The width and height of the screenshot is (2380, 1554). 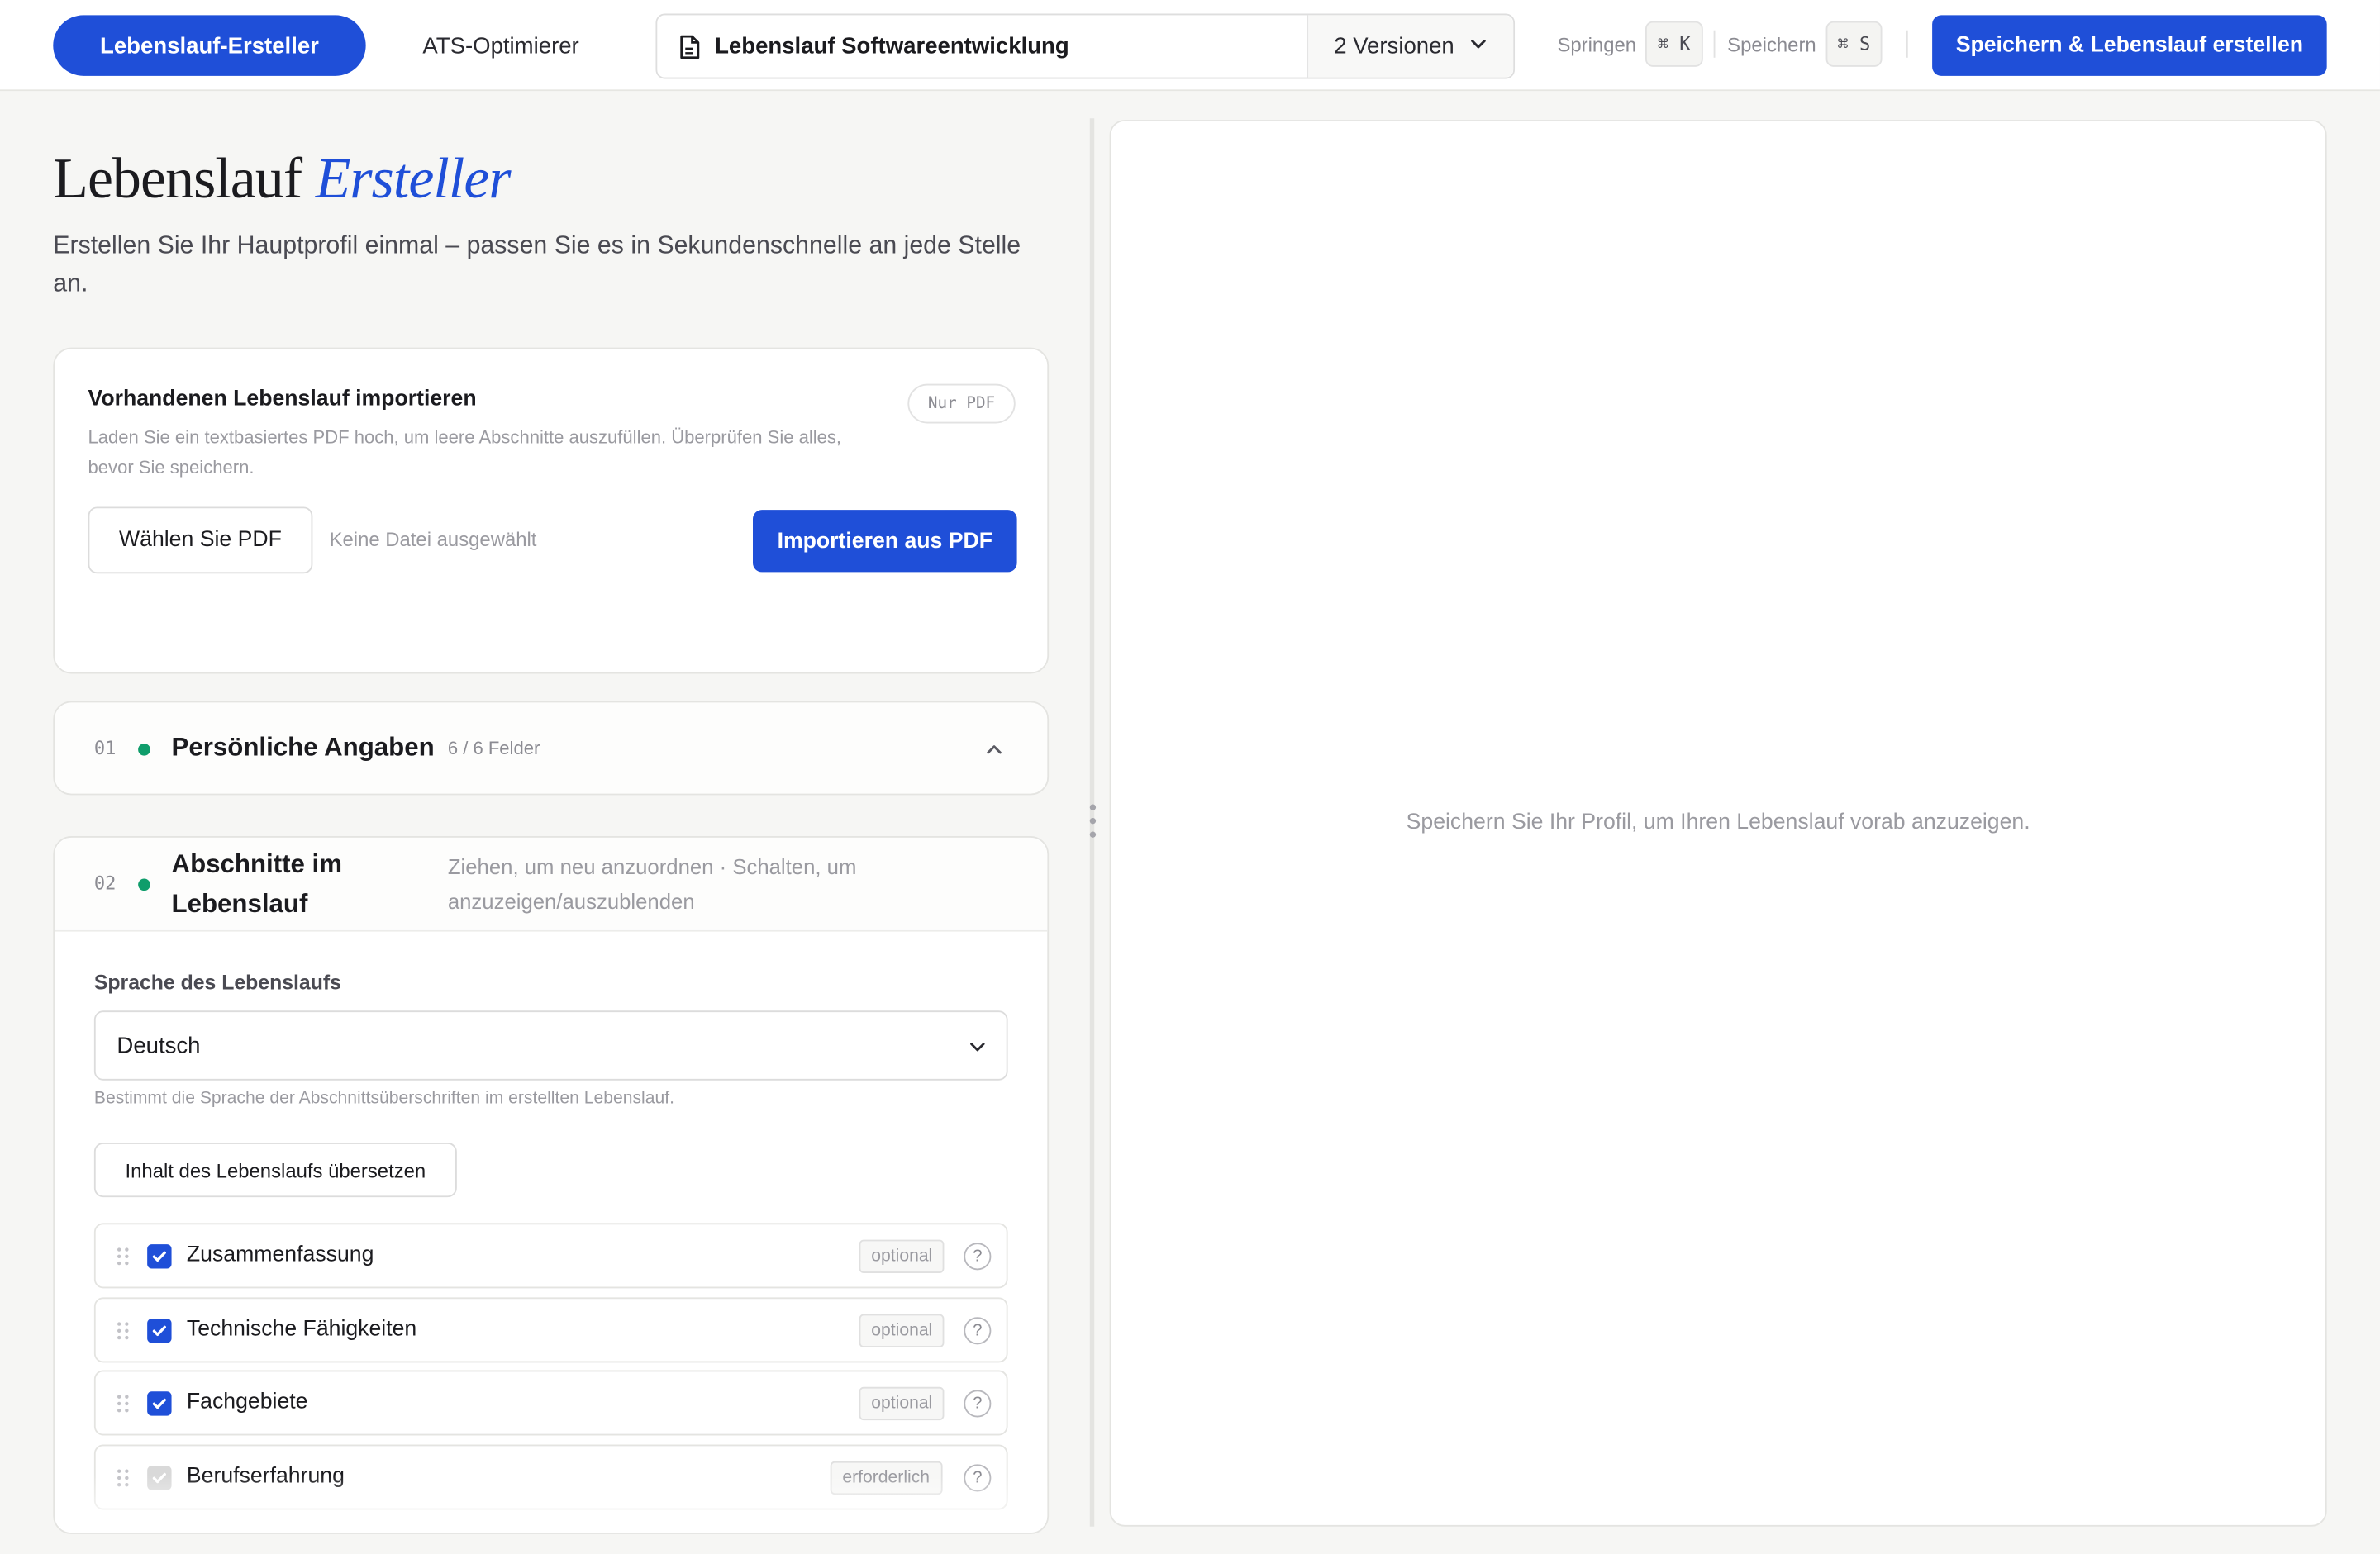 What do you see at coordinates (550, 1045) in the screenshot?
I see `language-select: Deutsch` at bounding box center [550, 1045].